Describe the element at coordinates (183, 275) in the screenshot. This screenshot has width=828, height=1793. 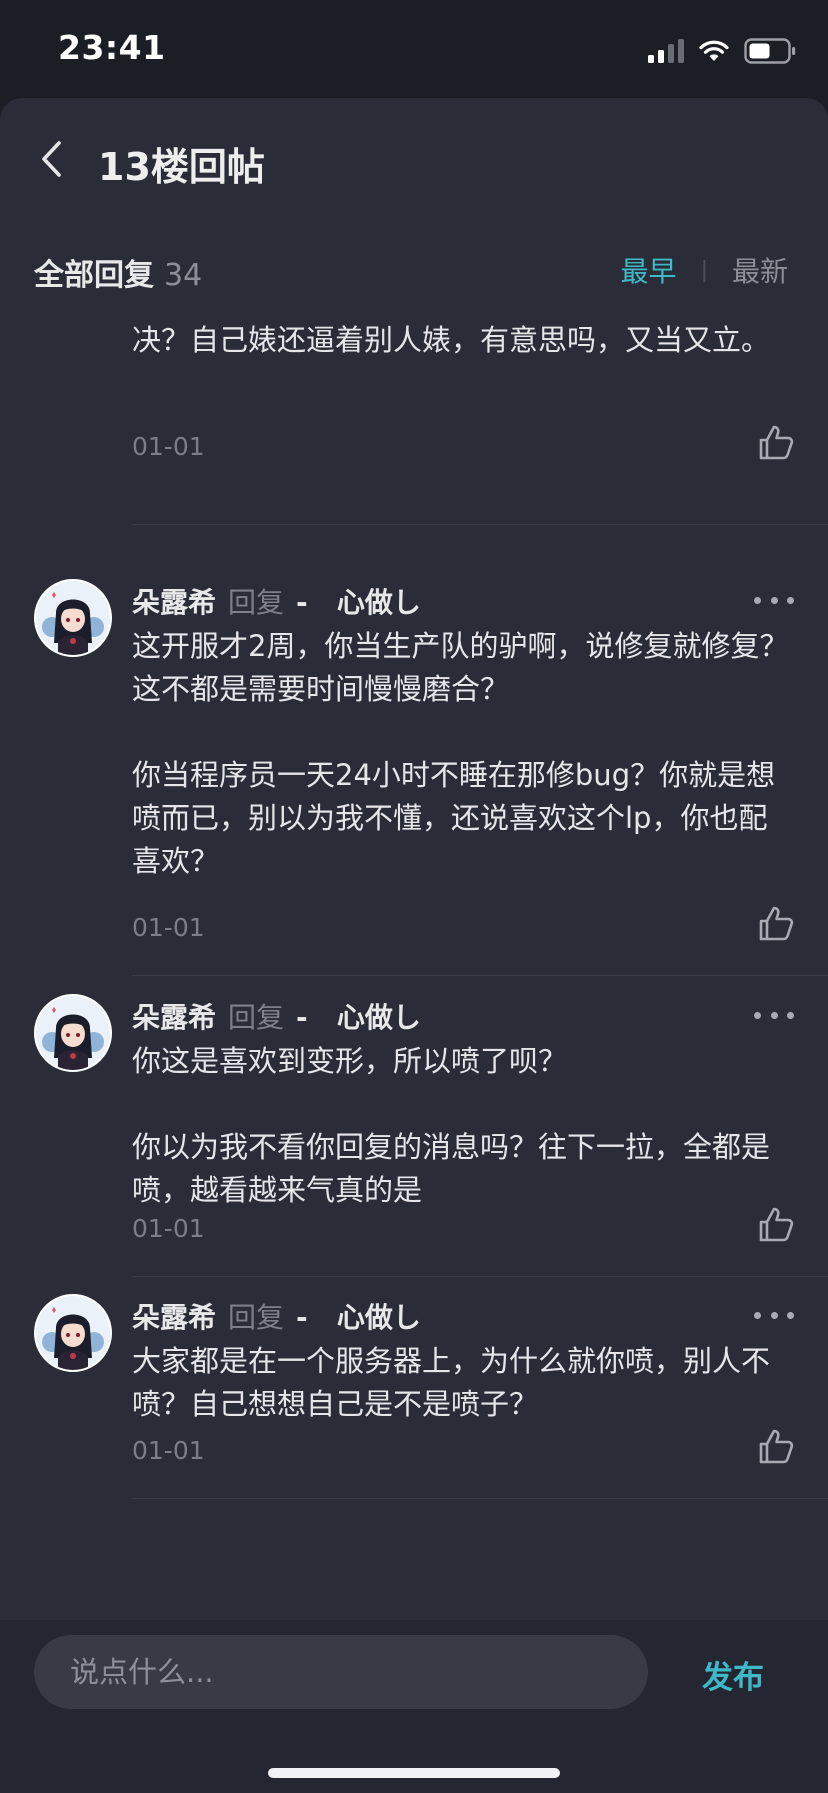
I see `reply-count: 34` at that location.